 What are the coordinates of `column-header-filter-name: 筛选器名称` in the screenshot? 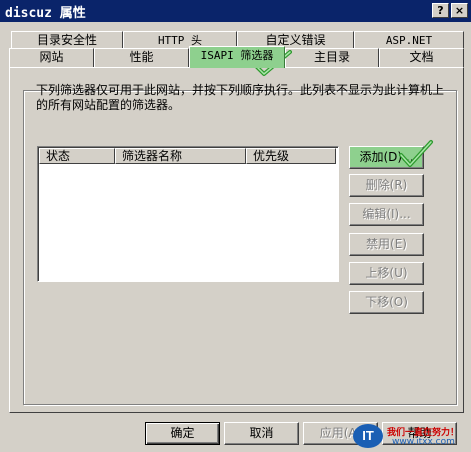 It's located at (180, 156).